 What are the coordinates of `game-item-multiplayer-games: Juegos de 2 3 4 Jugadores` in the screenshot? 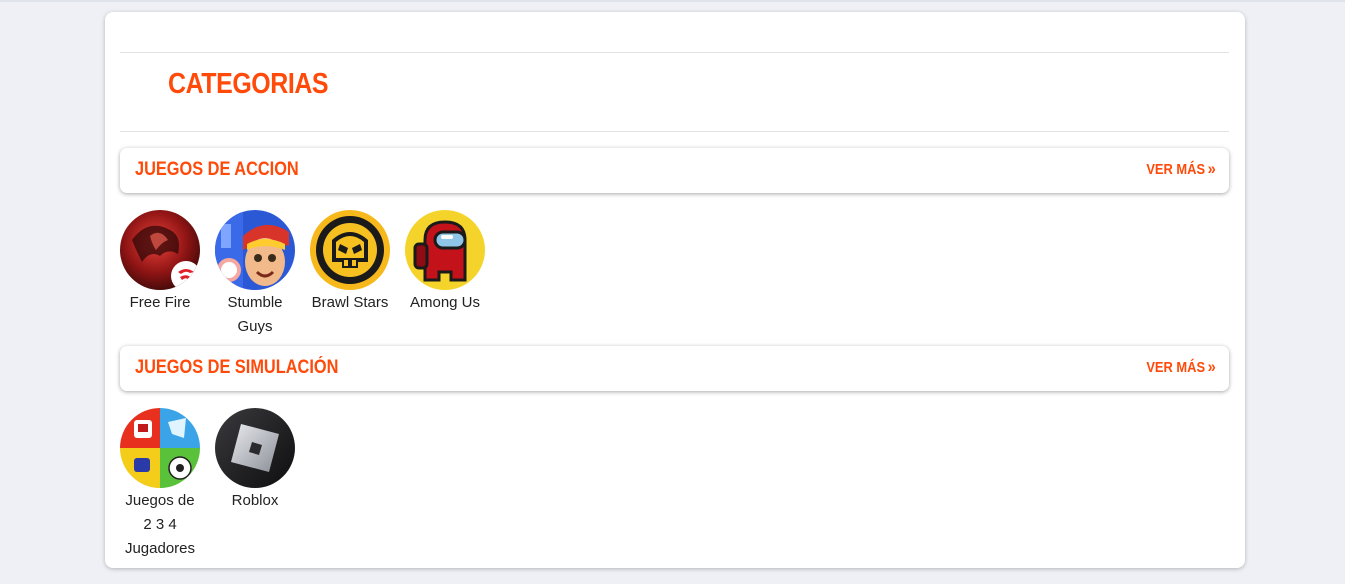 It's located at (160, 484).